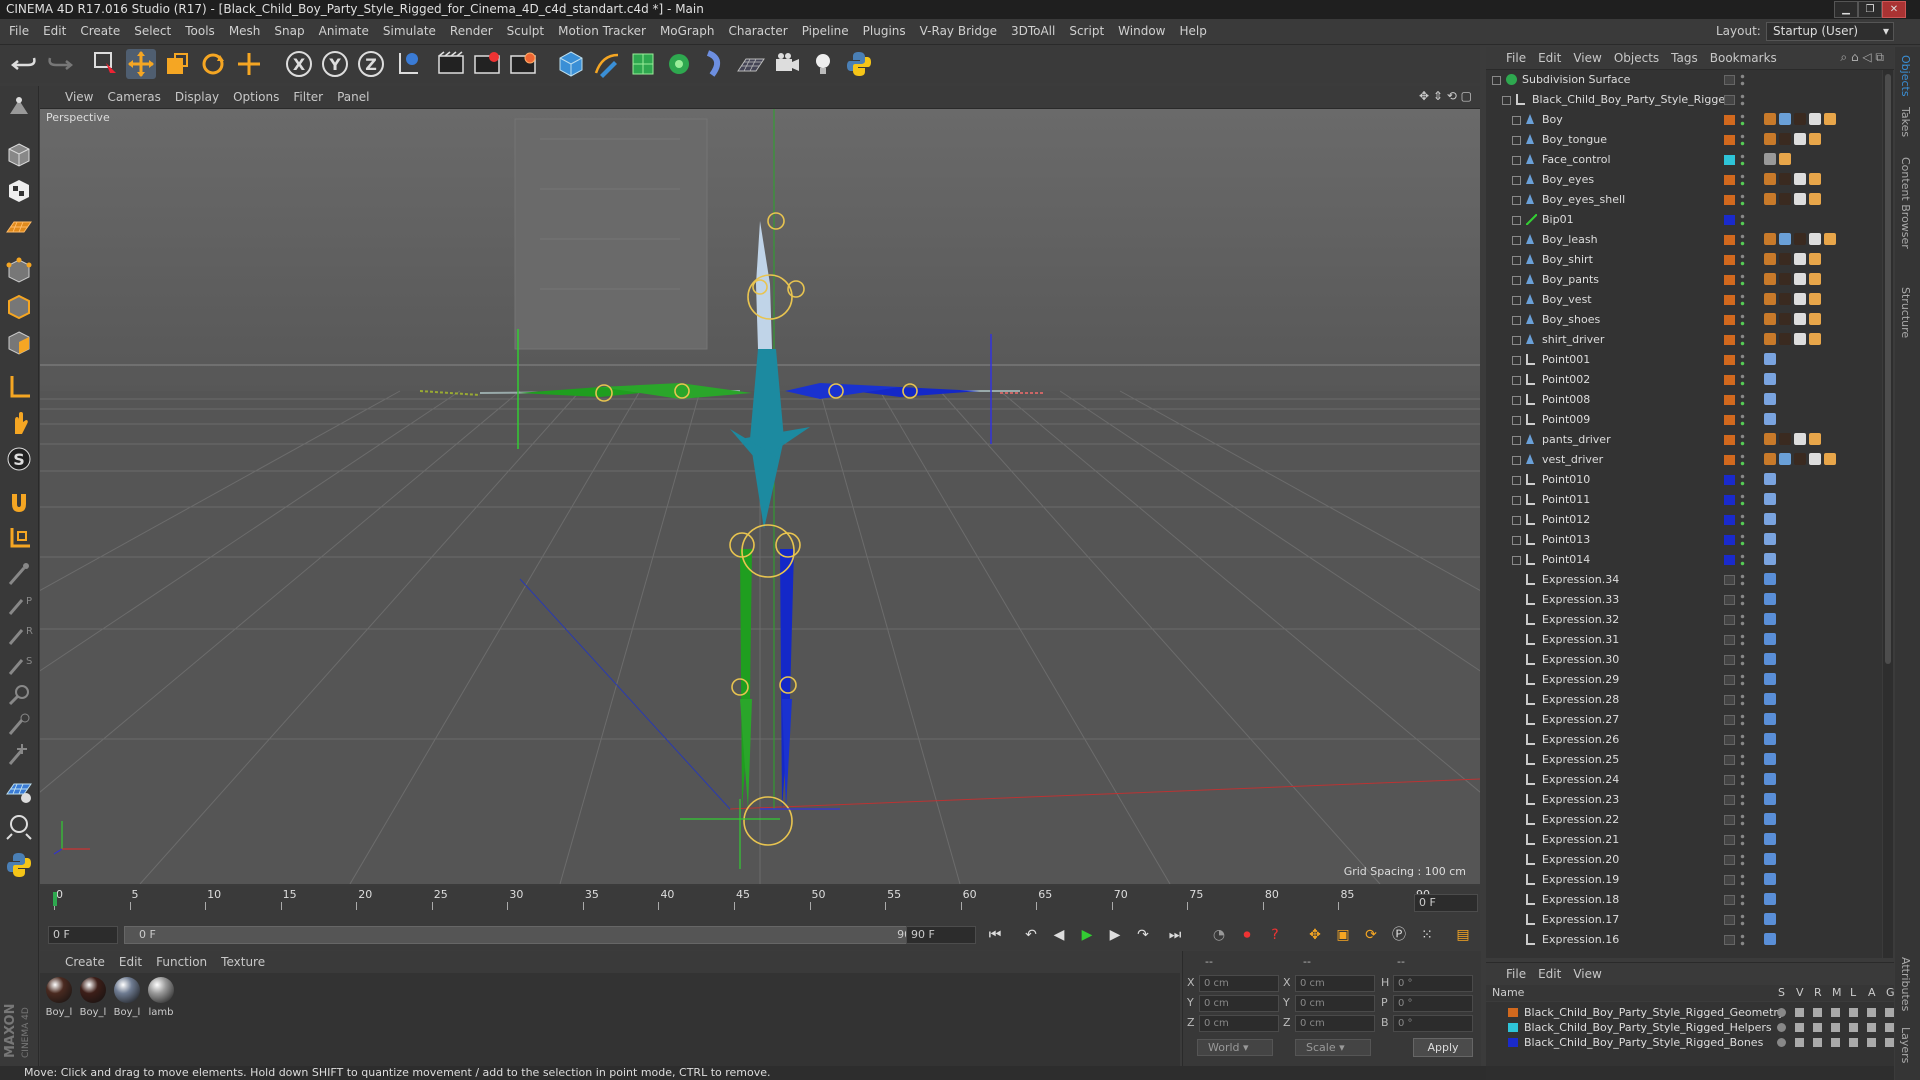 The image size is (1920, 1080). I want to click on object-row: Black_Child_Boy_Party_Style_Rigged, so click(1684, 100).